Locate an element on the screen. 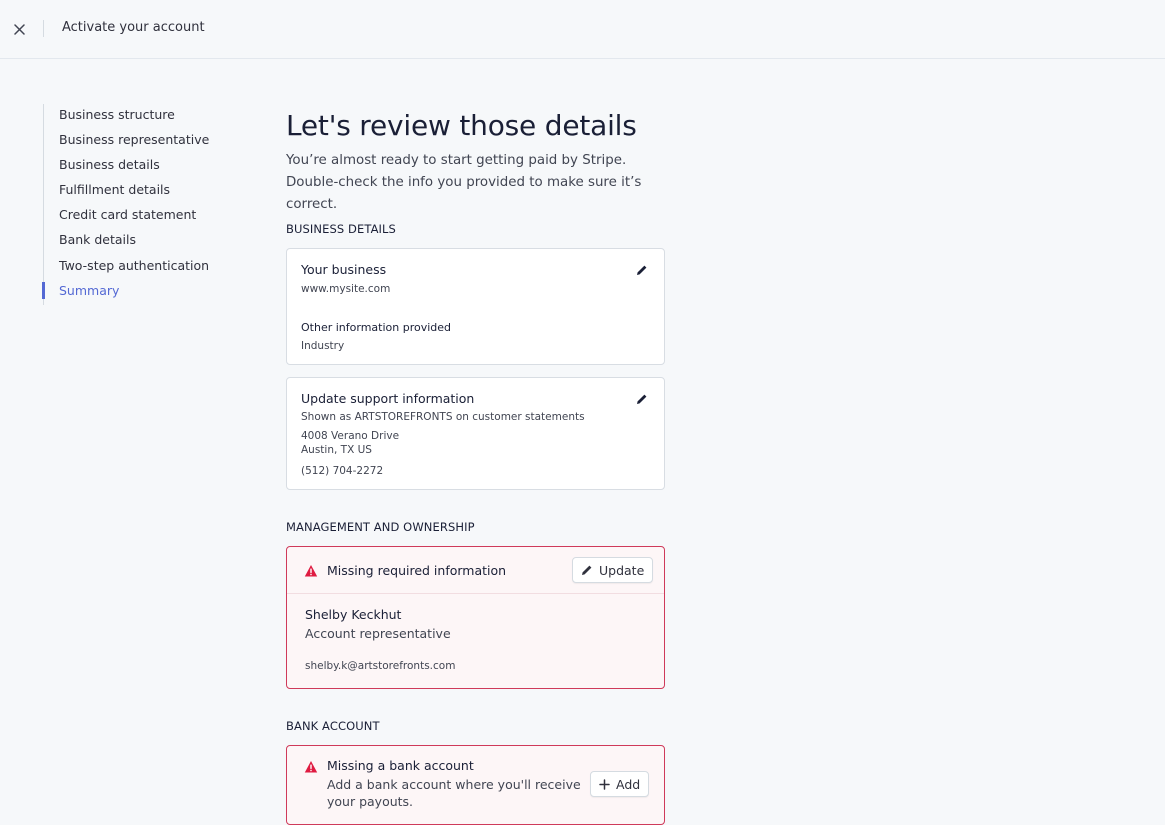 The height and width of the screenshot is (825, 1165). edit-your-business-button is located at coordinates (642, 270).